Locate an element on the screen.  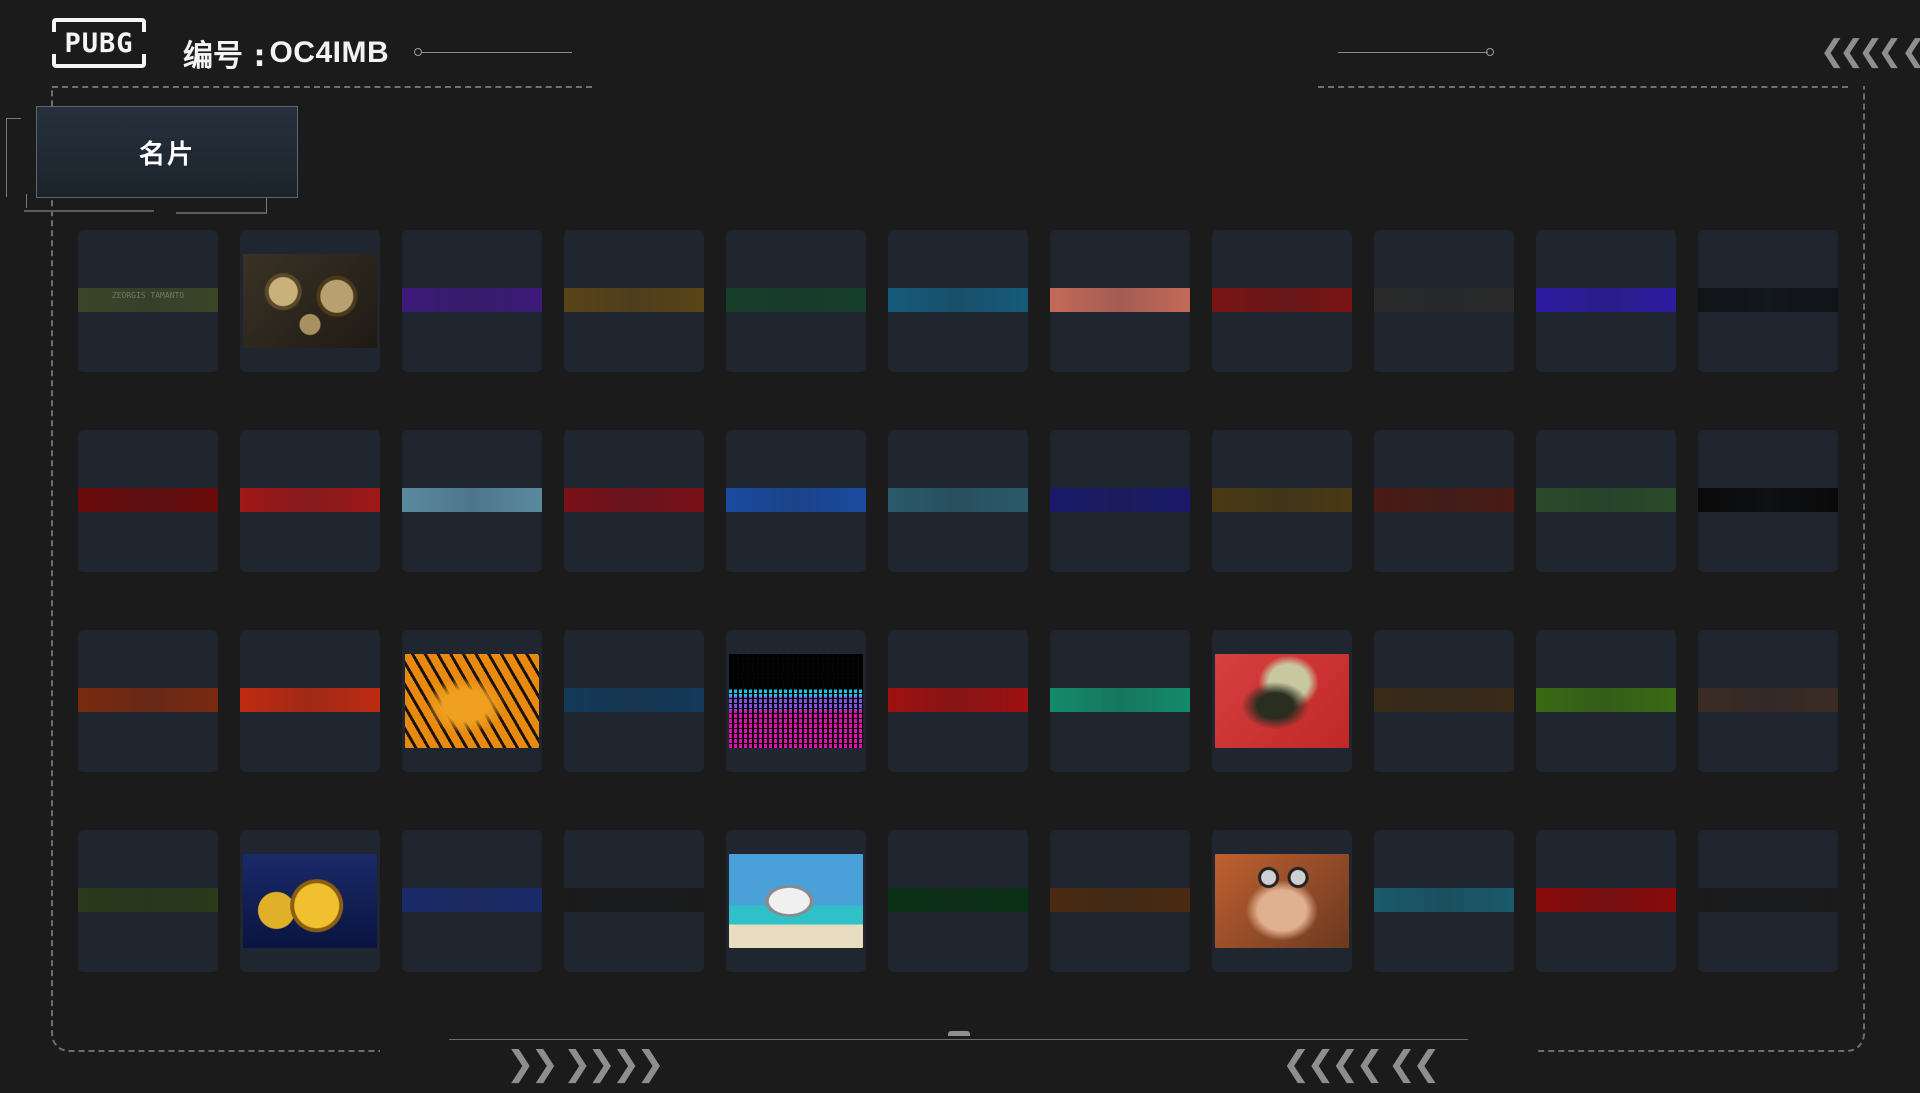
name-card-item: ZEORGIS TAMANTO is located at coordinates (148, 301).